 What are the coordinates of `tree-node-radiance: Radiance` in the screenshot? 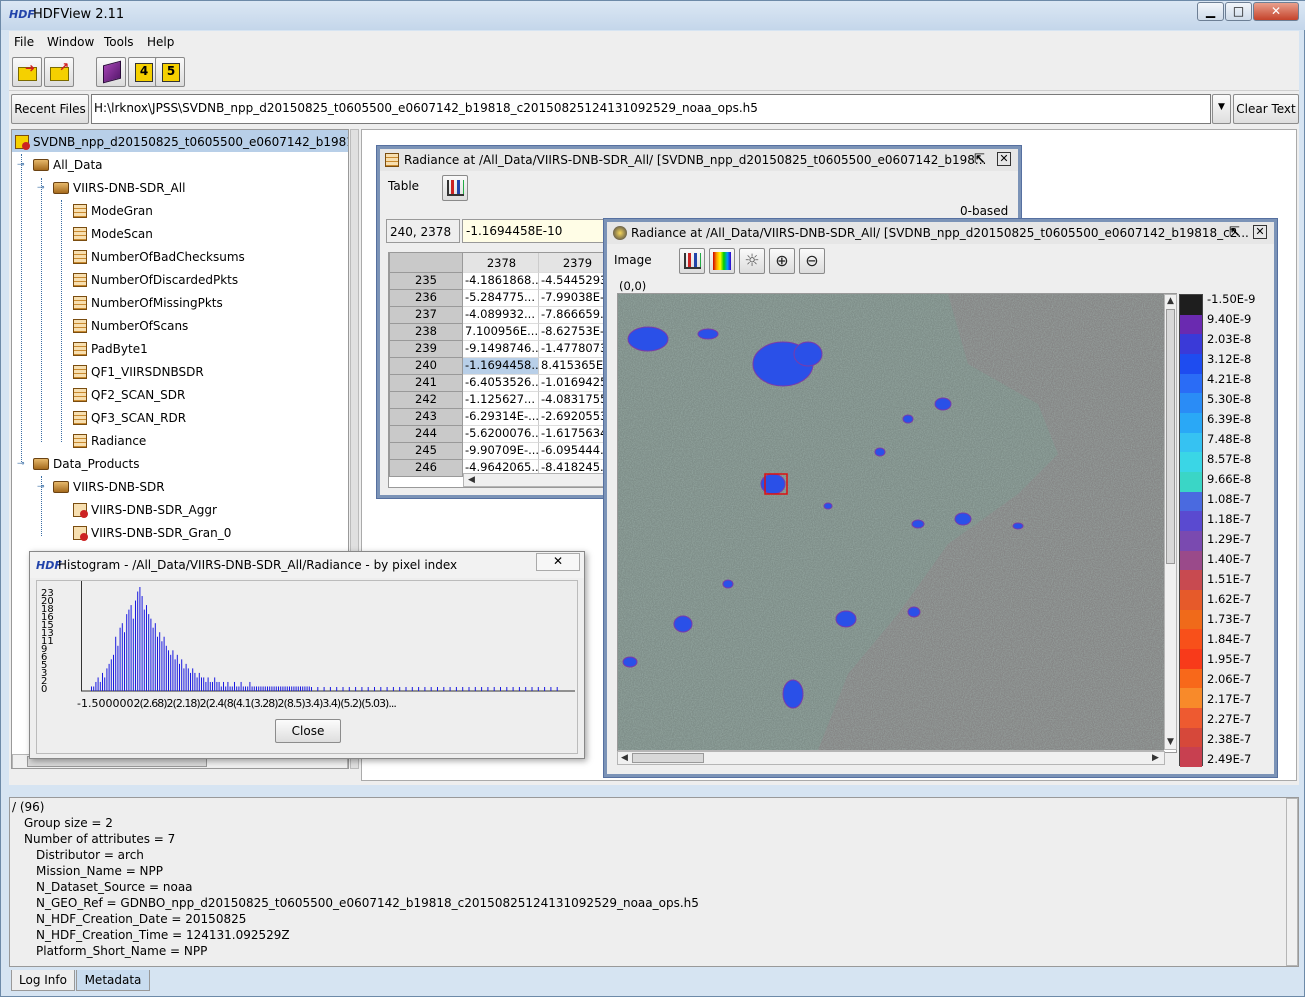 It's located at (109, 441).